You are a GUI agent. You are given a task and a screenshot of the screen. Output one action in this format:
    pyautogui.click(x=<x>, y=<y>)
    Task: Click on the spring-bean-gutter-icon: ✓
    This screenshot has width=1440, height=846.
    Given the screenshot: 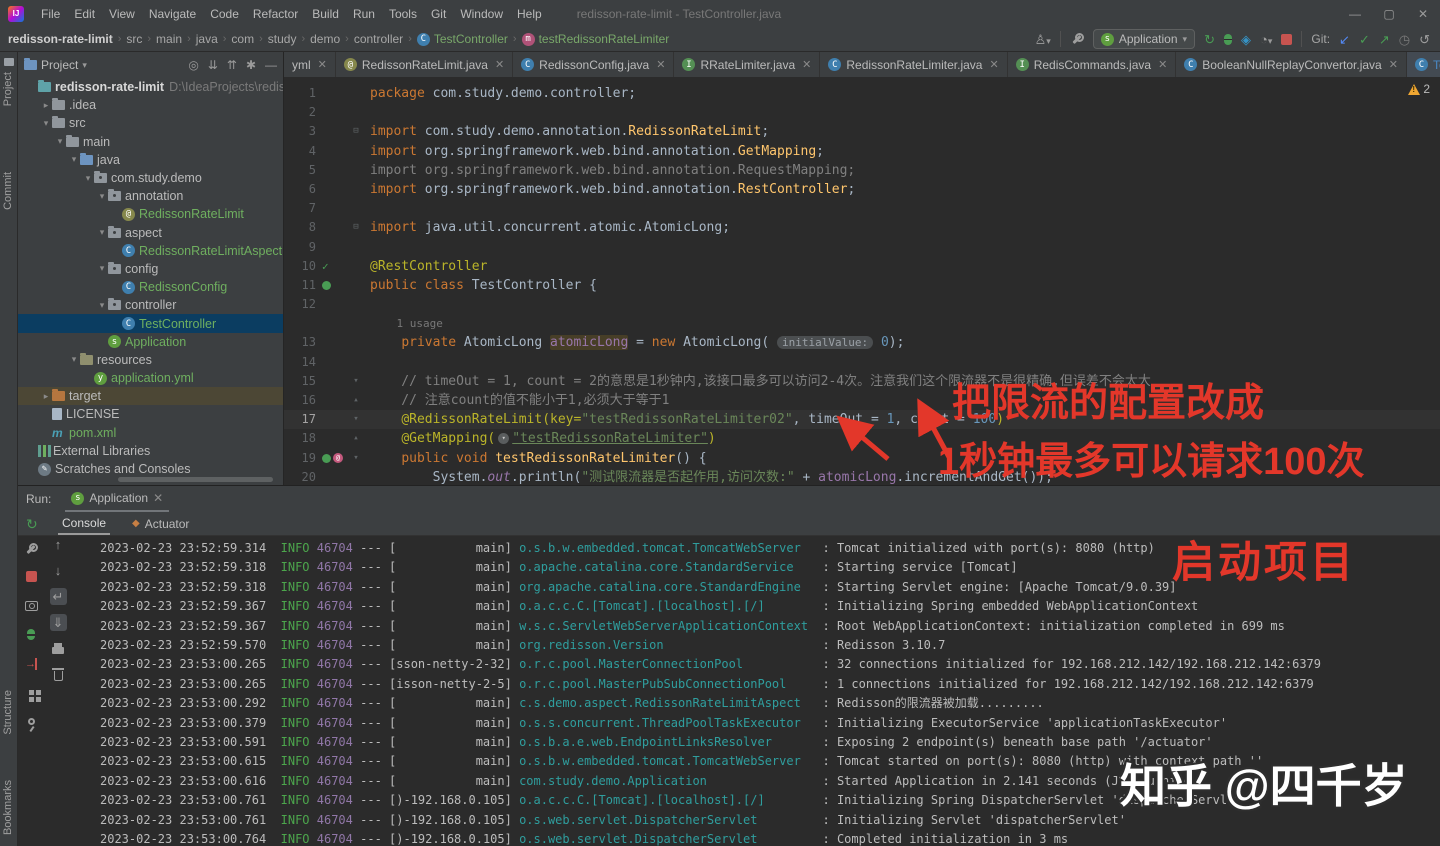 What is the action you would take?
    pyautogui.click(x=325, y=266)
    